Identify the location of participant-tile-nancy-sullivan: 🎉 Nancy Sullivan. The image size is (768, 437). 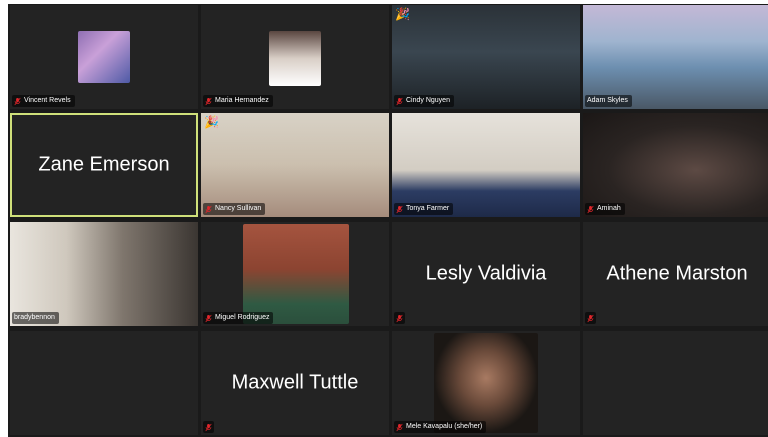
(295, 165).